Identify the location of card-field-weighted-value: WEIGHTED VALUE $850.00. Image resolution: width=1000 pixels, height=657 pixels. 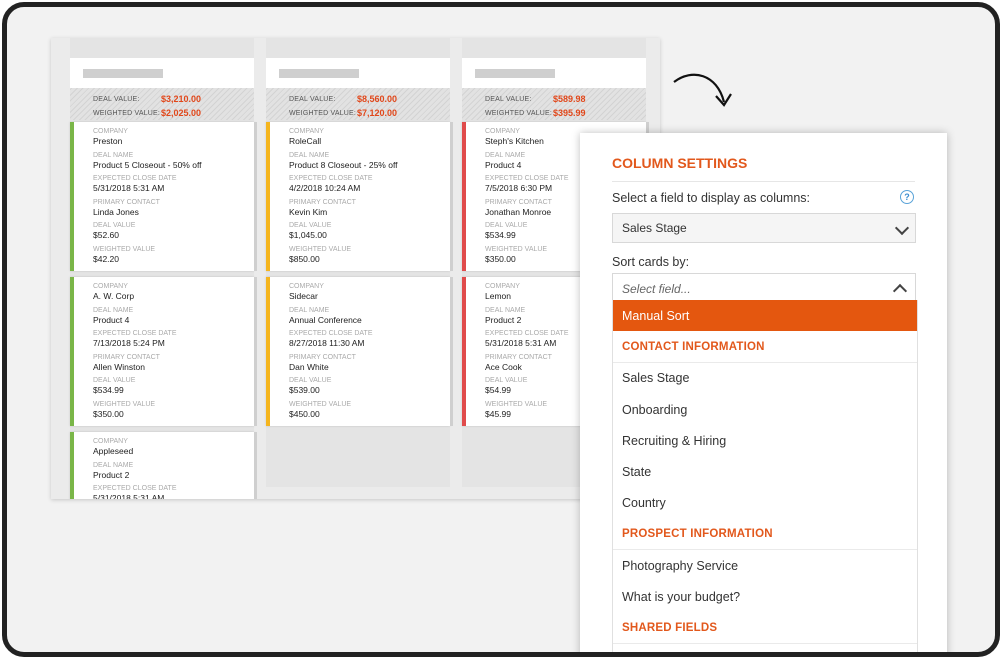
(320, 254).